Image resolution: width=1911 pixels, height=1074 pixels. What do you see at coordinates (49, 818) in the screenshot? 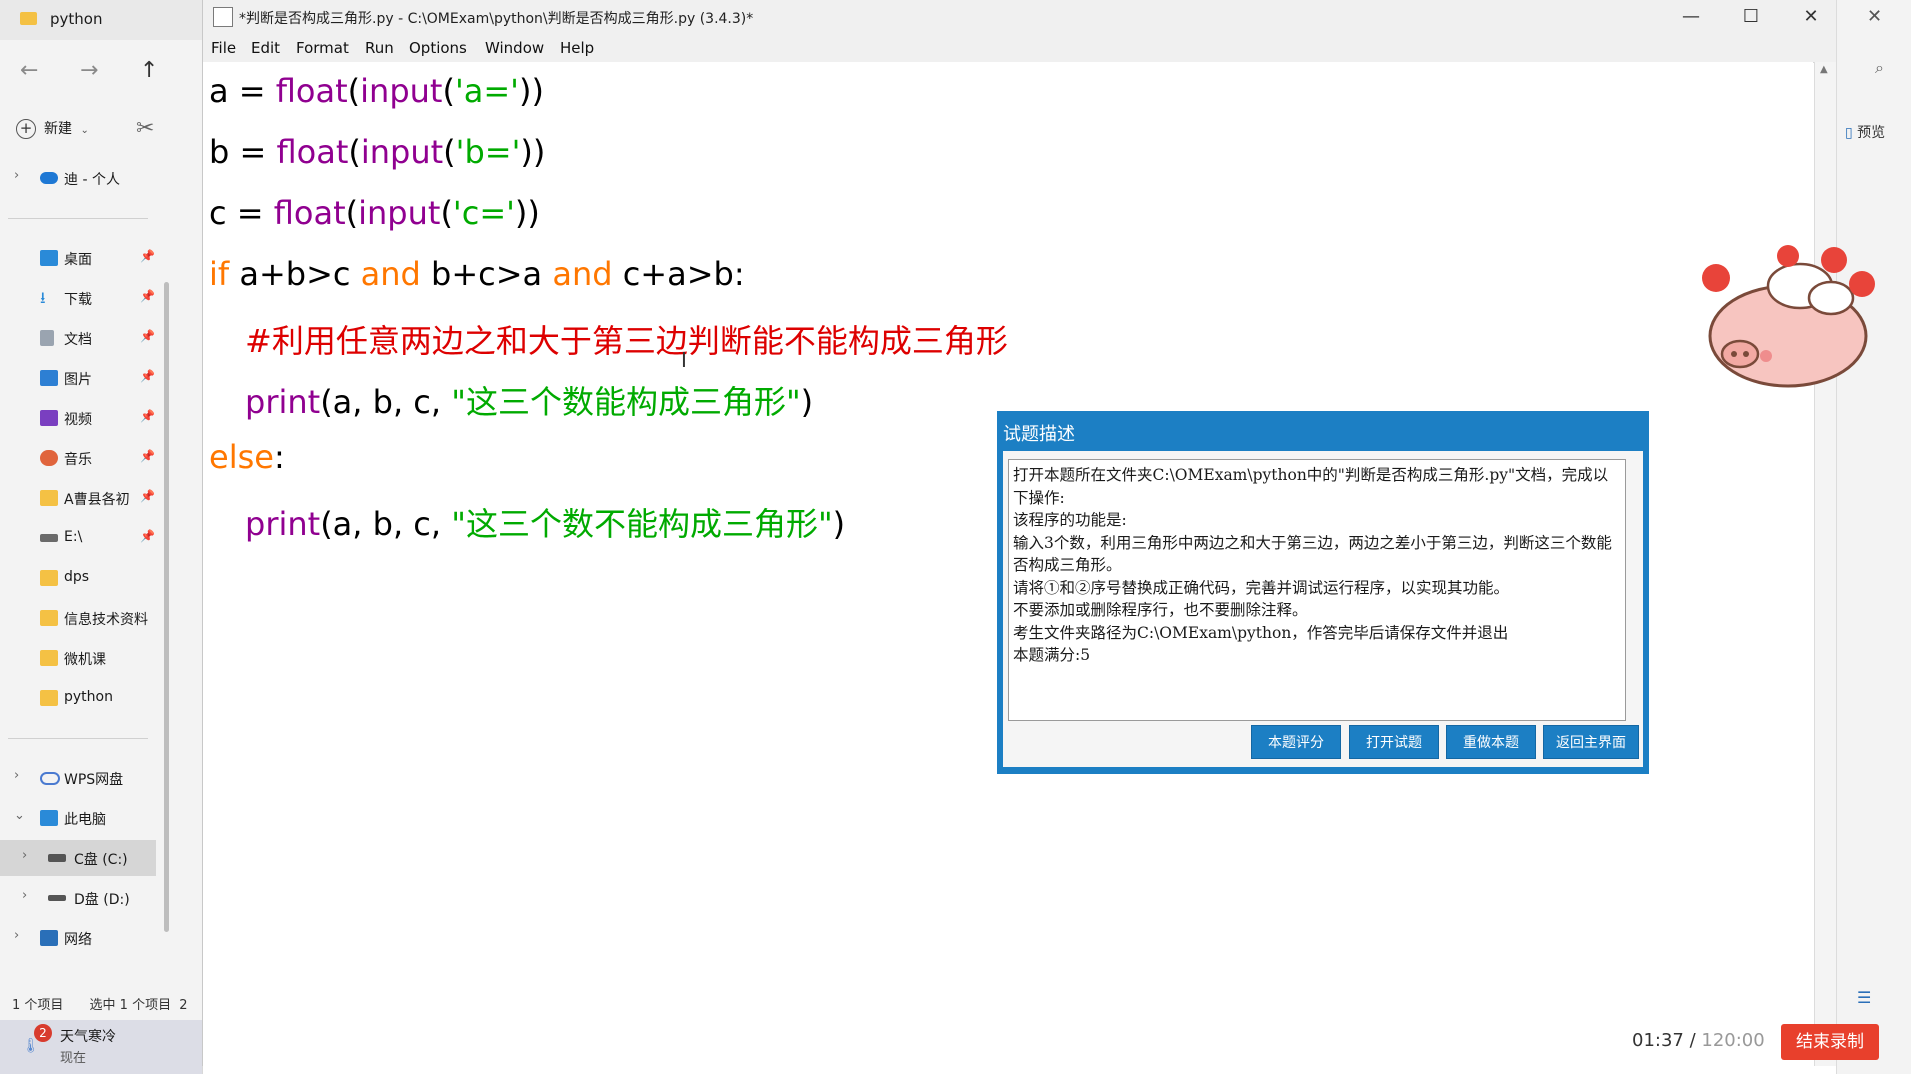
I see `computer-icon` at bounding box center [49, 818].